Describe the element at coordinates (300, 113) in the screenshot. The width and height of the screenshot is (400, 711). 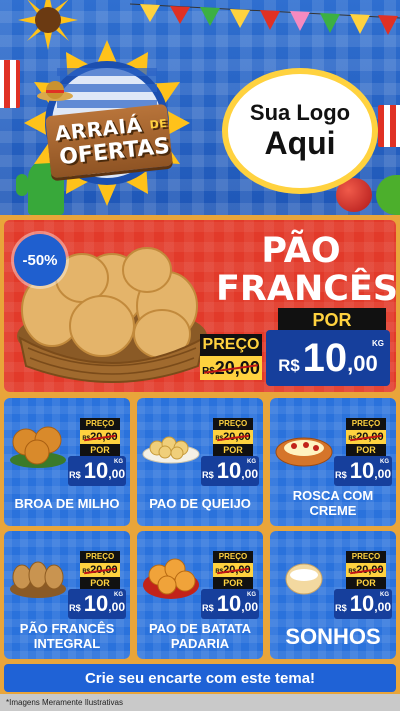
I see `logo-line1: Sua Logo` at that location.